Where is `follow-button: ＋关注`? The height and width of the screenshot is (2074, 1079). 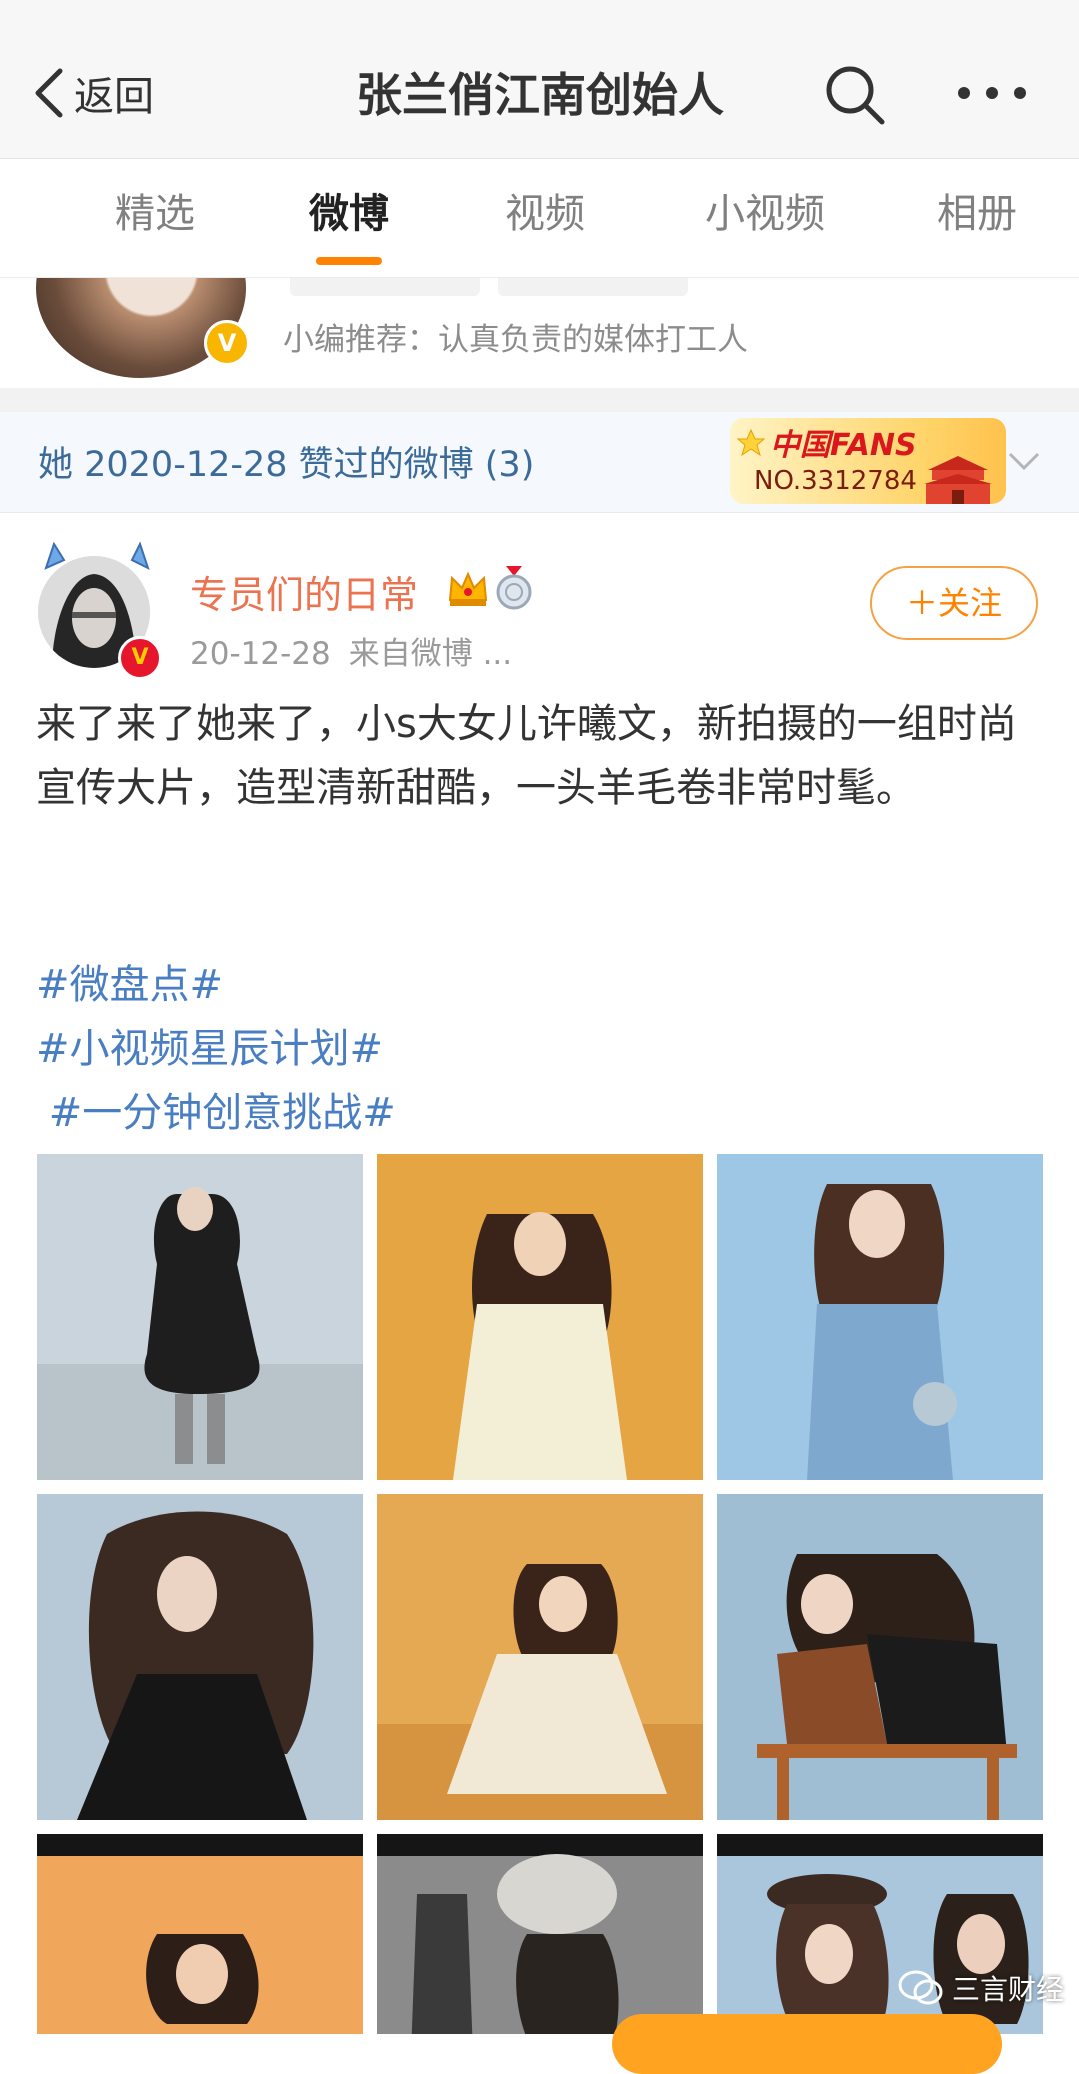
follow-button: ＋关注 is located at coordinates (954, 603).